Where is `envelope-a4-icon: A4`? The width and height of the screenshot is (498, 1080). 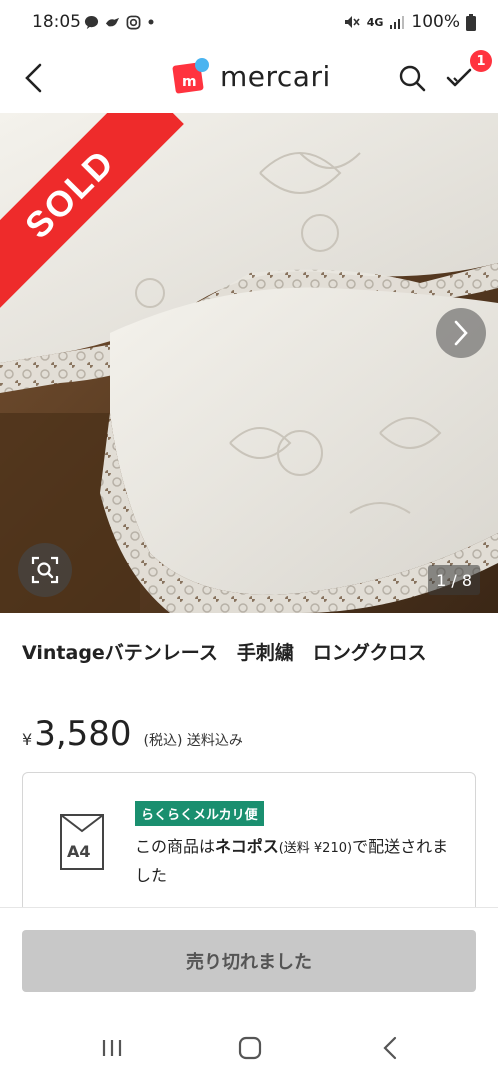 envelope-a4-icon: A4 is located at coordinates (82, 842).